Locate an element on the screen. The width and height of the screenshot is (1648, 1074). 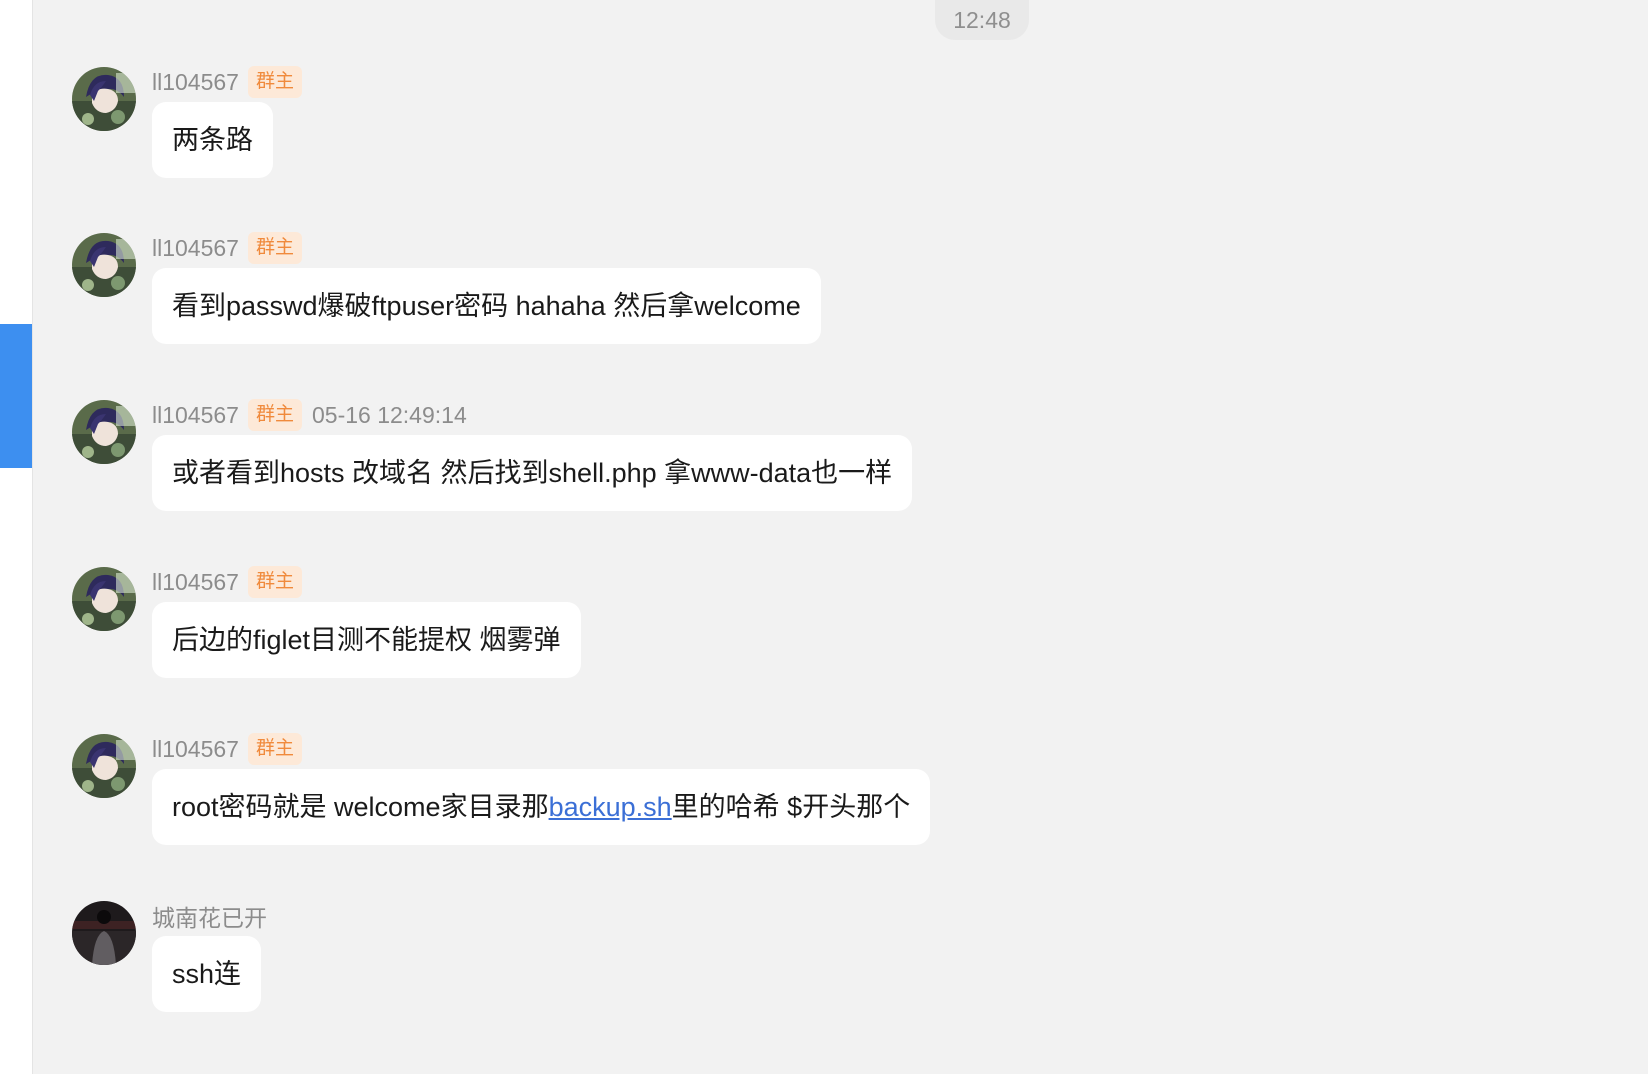
message-bubble: root密码就是 welcome家目录那backup.sh里的哈希 $开头那个 is located at coordinates (541, 807).